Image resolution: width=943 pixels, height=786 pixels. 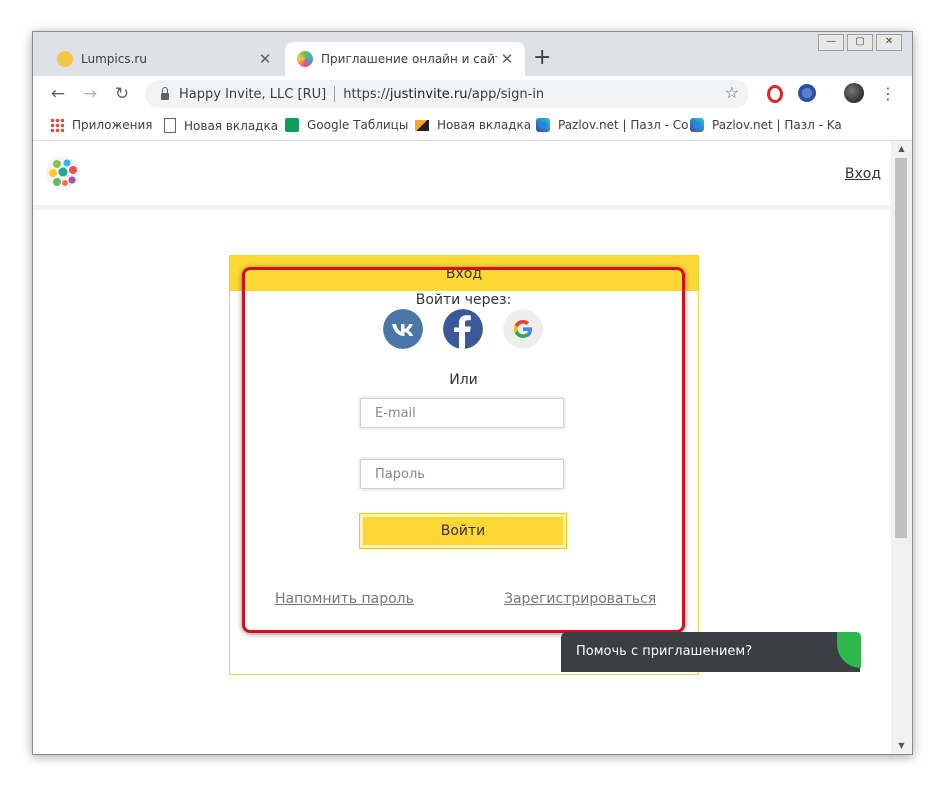 I want to click on happy-invite-logo-icon, so click(x=63, y=173).